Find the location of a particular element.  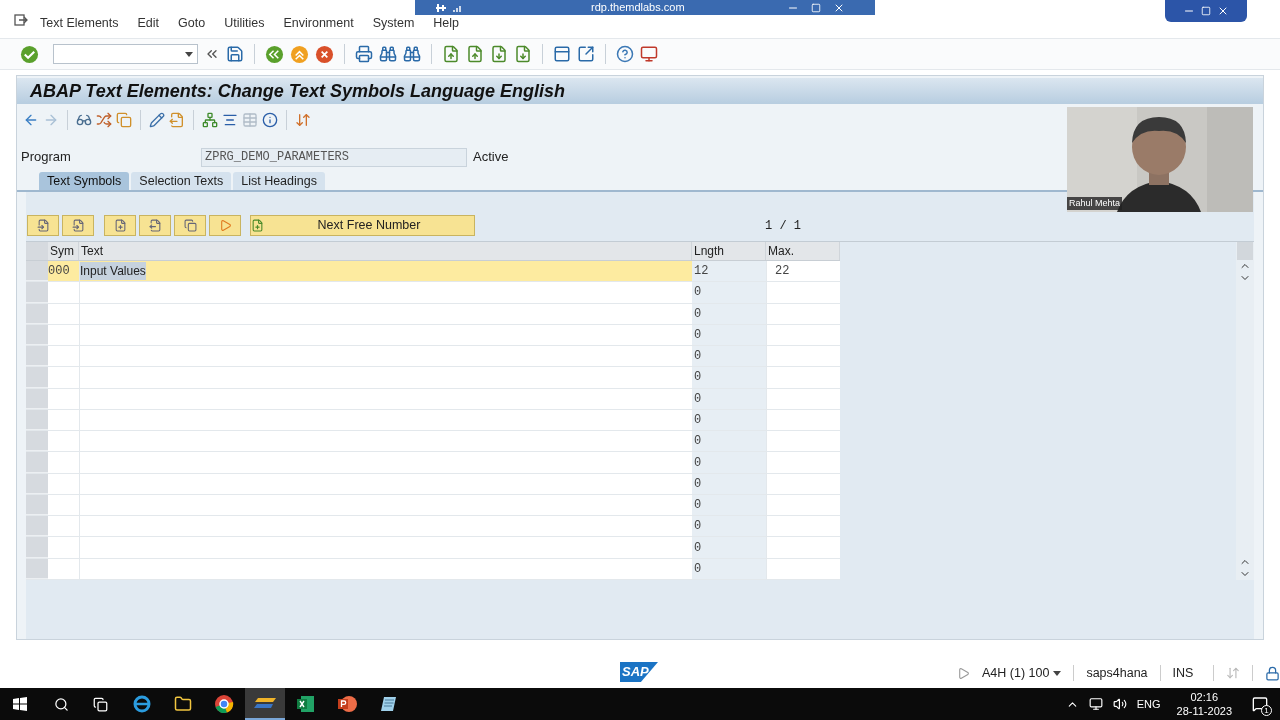

browser-icon is located at coordinates (224, 704).